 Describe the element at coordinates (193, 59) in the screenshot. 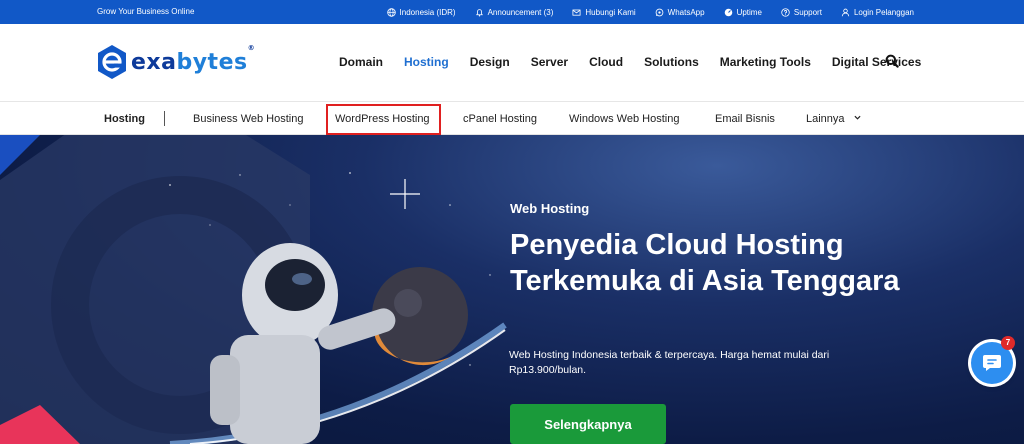

I see `logo-wordmark: exabytes®` at that location.